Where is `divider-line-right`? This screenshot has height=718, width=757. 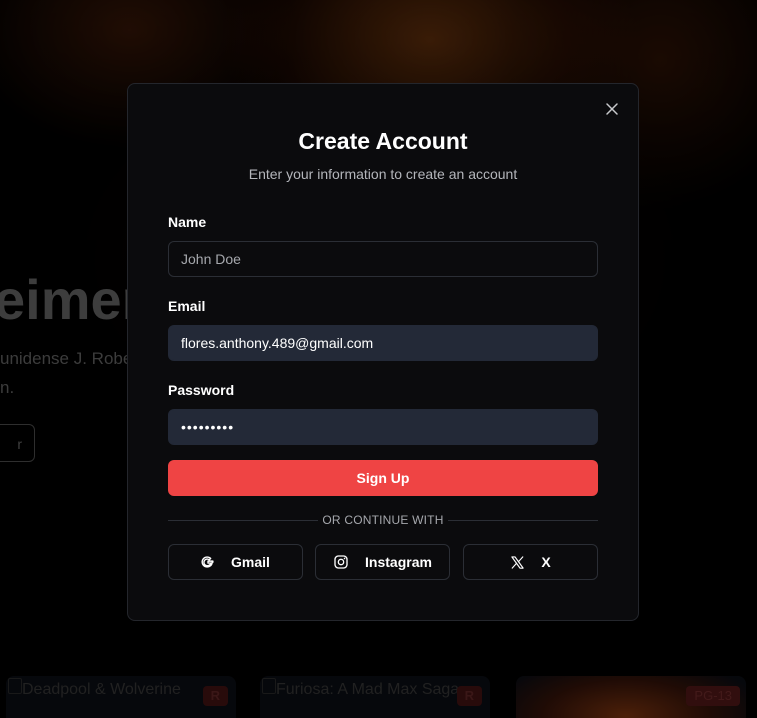 divider-line-right is located at coordinates (523, 520).